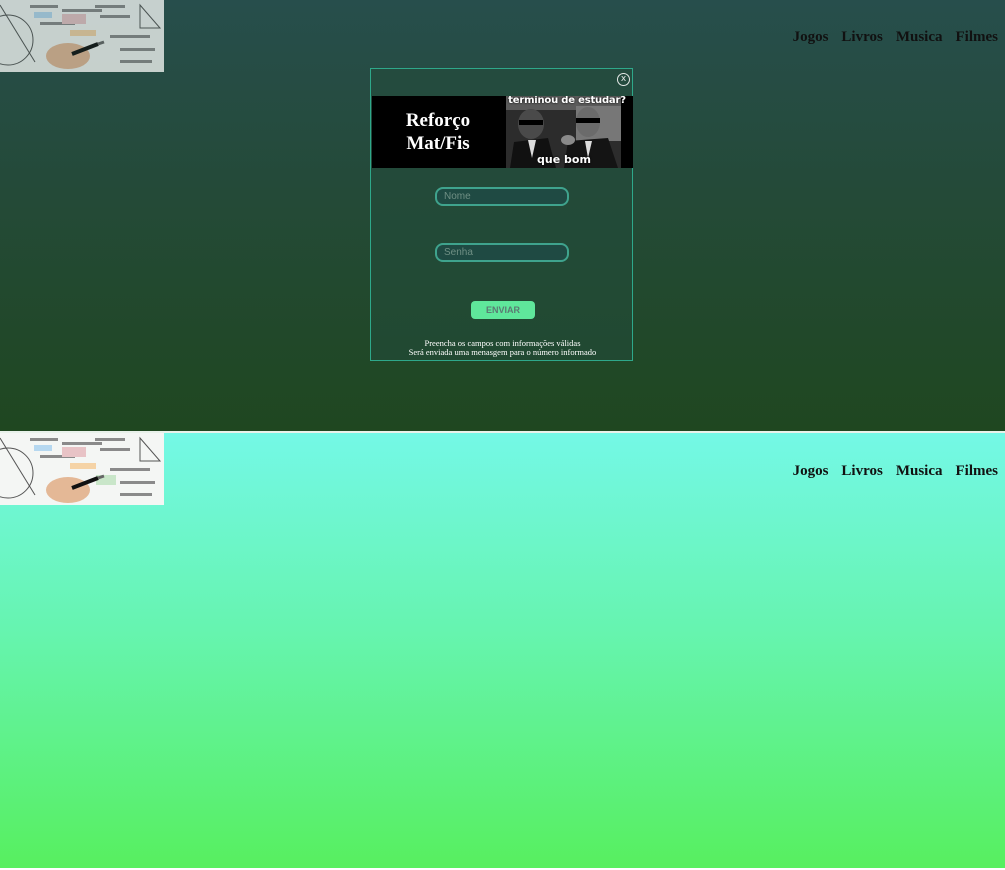 This screenshot has width=1005, height=870. I want to click on meme-caption-top: terminou de estudar?, so click(567, 101).